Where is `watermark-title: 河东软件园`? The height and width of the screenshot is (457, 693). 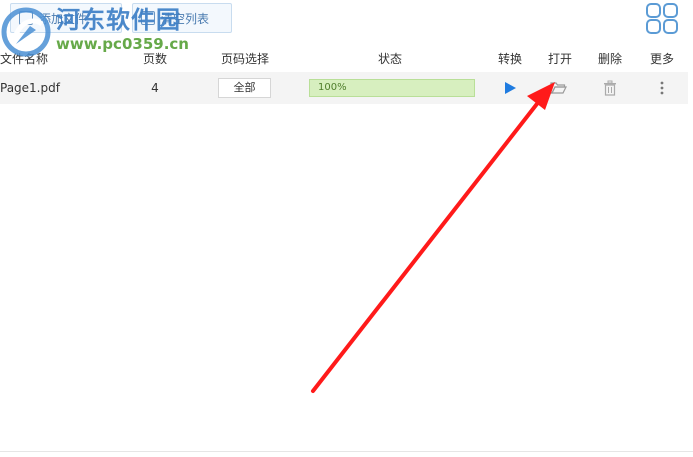
watermark-title: 河东软件园 is located at coordinates (118, 20).